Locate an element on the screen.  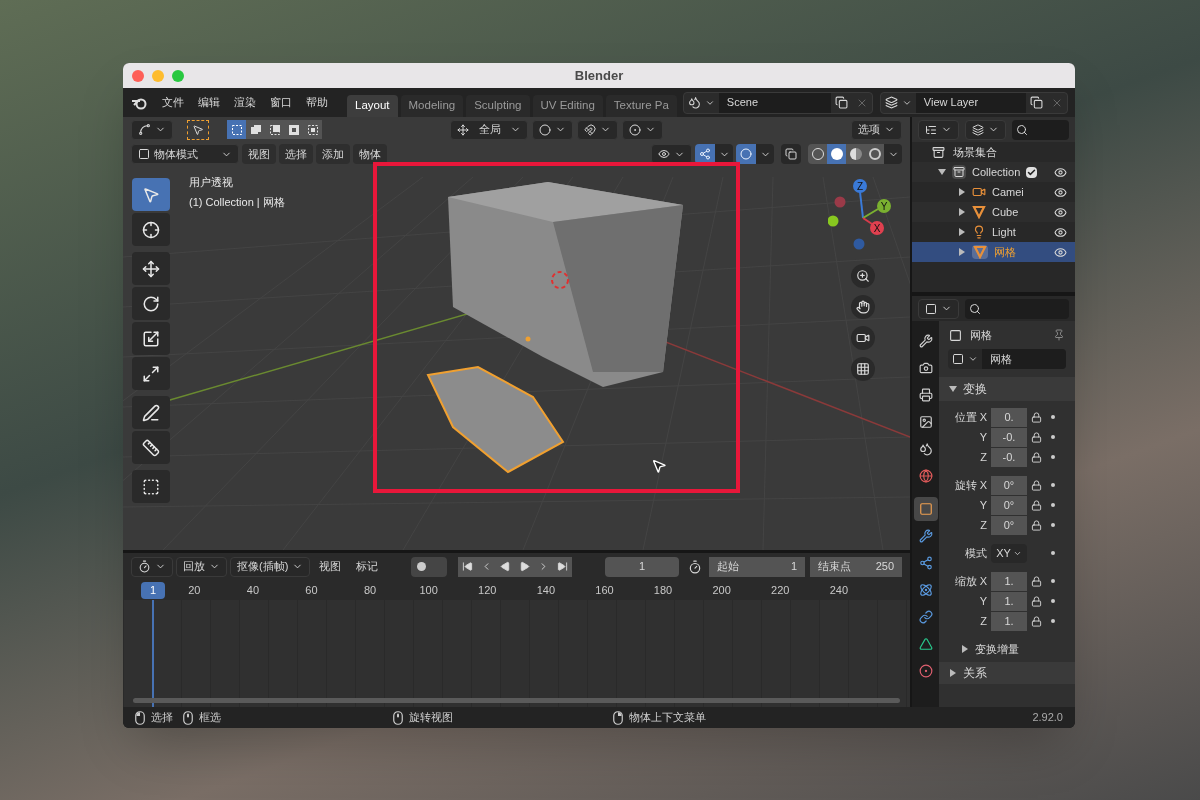
mouse-middle-icon is located at coordinates (188, 717).